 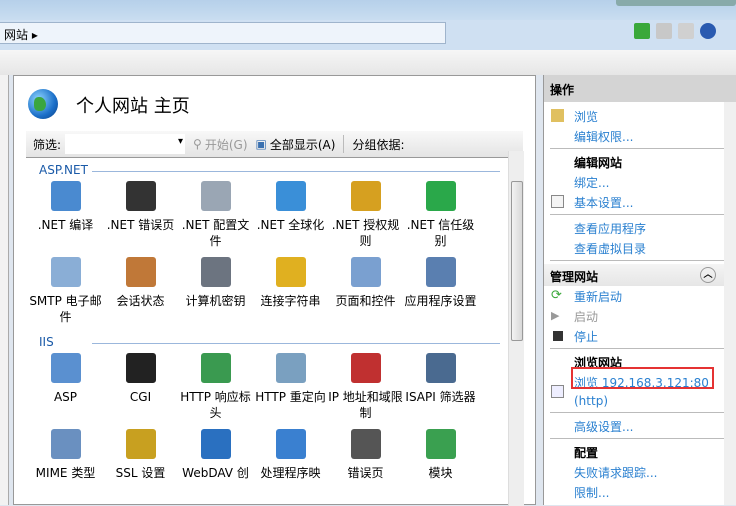 I want to click on manage-site-section: 管理网站 ︿, so click(x=634, y=275).